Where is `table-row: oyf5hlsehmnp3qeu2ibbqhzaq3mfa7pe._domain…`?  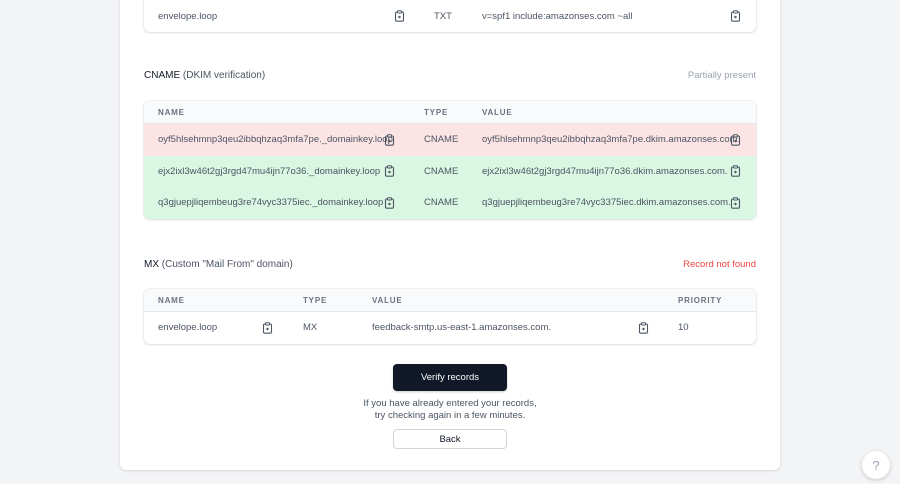
table-row: oyf5hlsehmnp3qeu2ibbqhzaq3mfa7pe._domain… is located at coordinates (450, 140).